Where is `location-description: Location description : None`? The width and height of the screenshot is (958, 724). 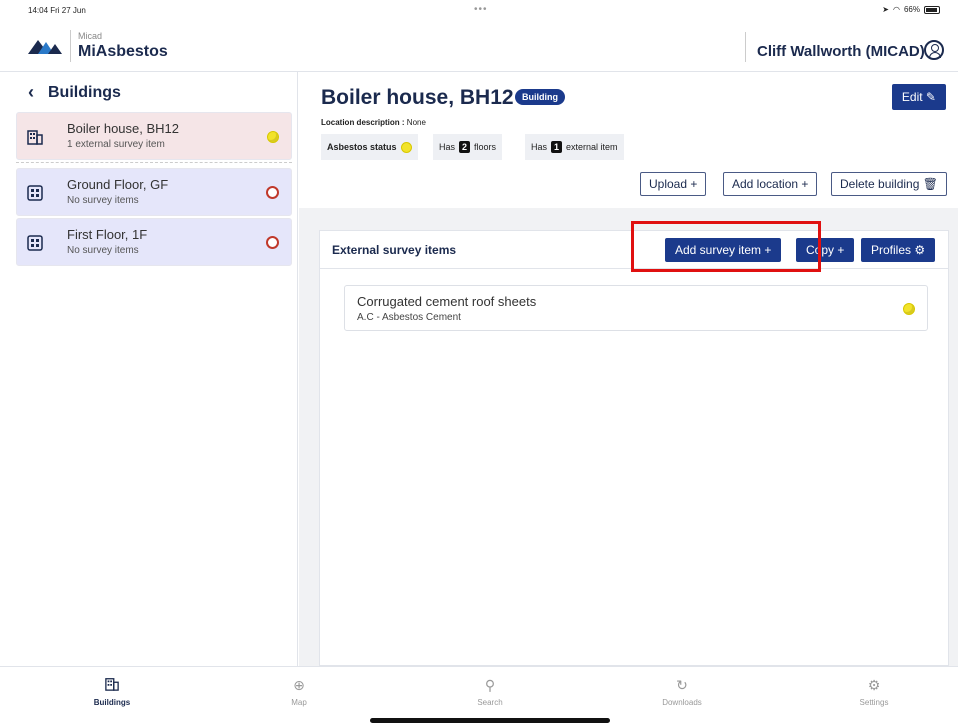
location-description: Location description : None is located at coordinates (373, 122).